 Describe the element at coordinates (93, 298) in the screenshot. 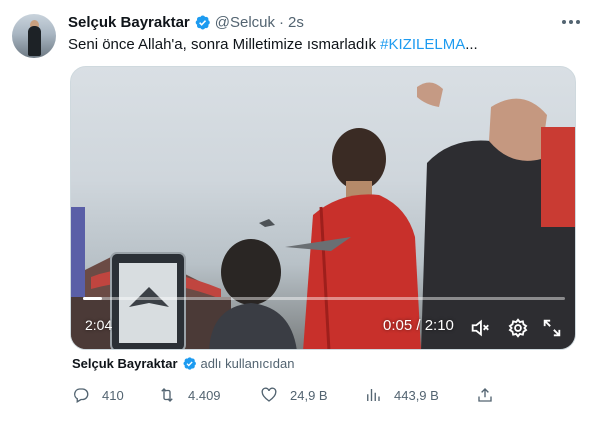

I see `video-progress-fill` at that location.